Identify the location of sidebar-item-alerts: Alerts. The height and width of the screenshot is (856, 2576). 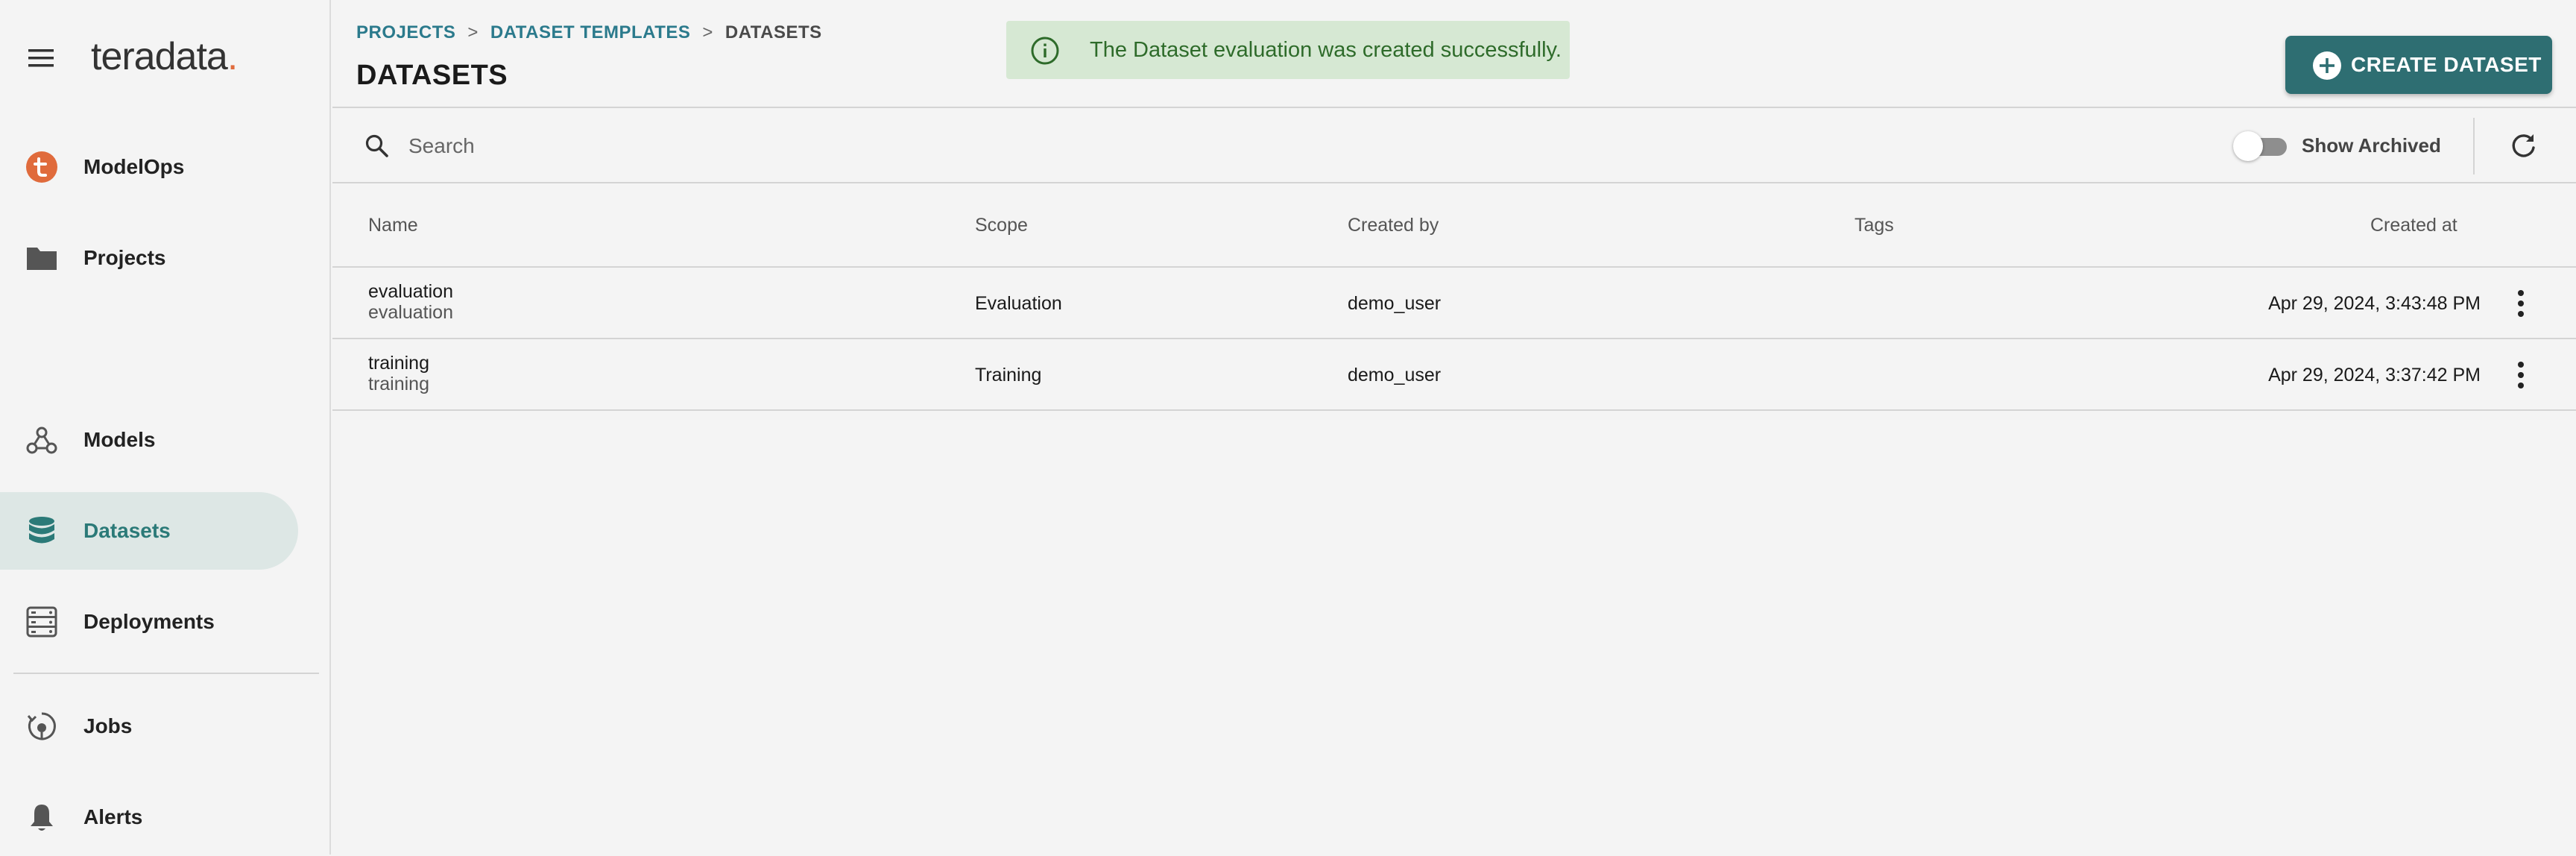
(149, 817).